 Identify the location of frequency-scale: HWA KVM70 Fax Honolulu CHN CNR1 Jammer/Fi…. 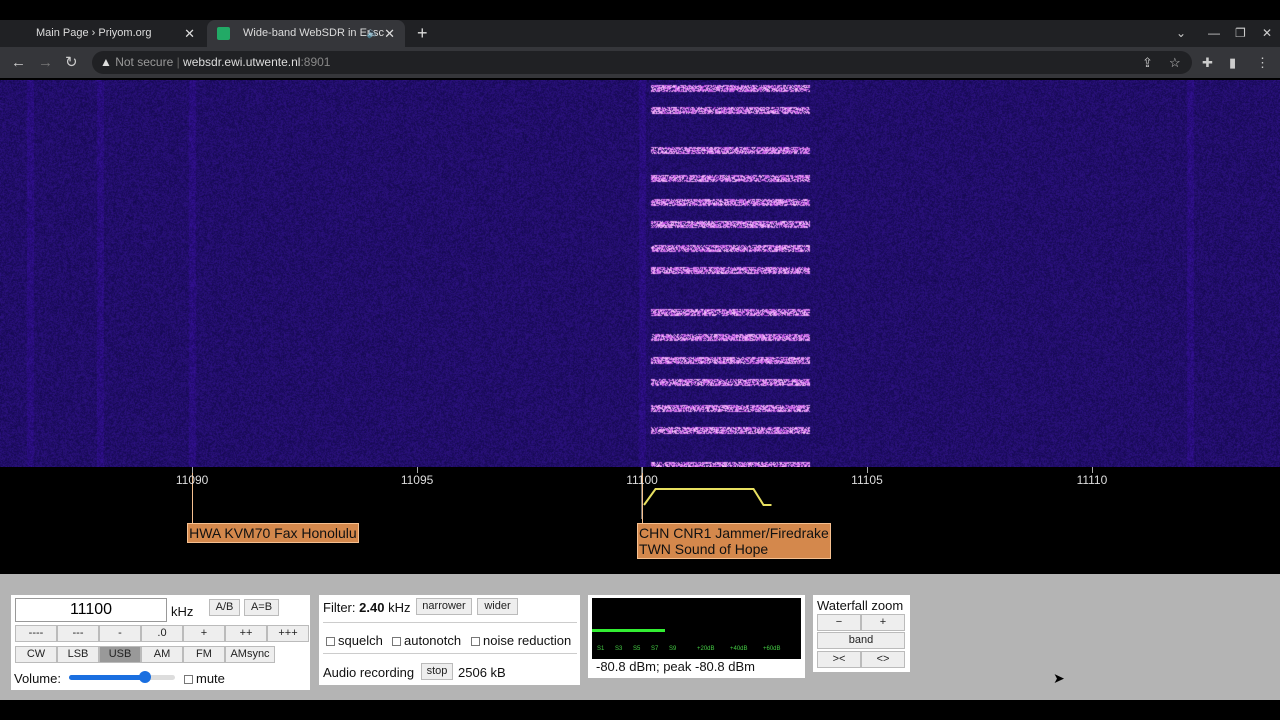
(640, 519).